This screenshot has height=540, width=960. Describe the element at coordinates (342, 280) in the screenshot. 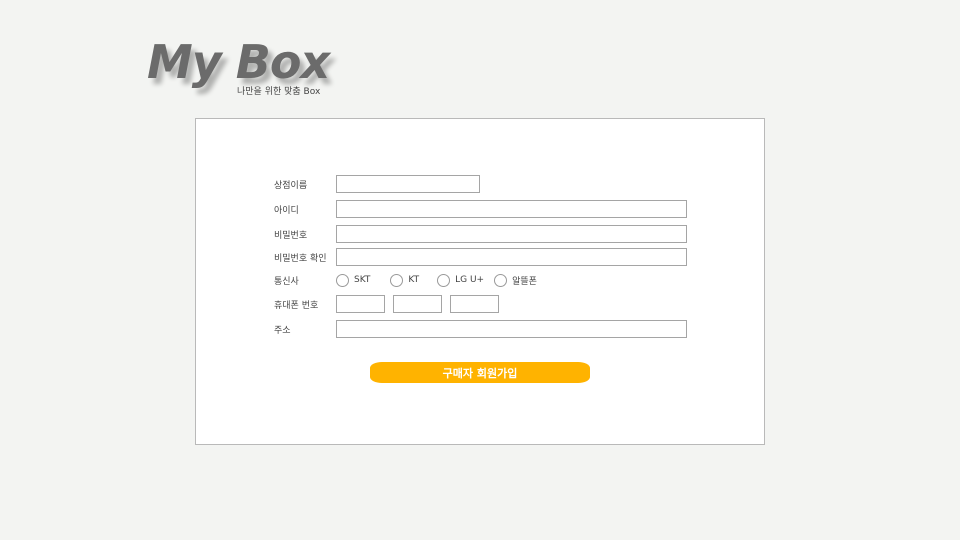

I see `carrier-radio-skt` at that location.